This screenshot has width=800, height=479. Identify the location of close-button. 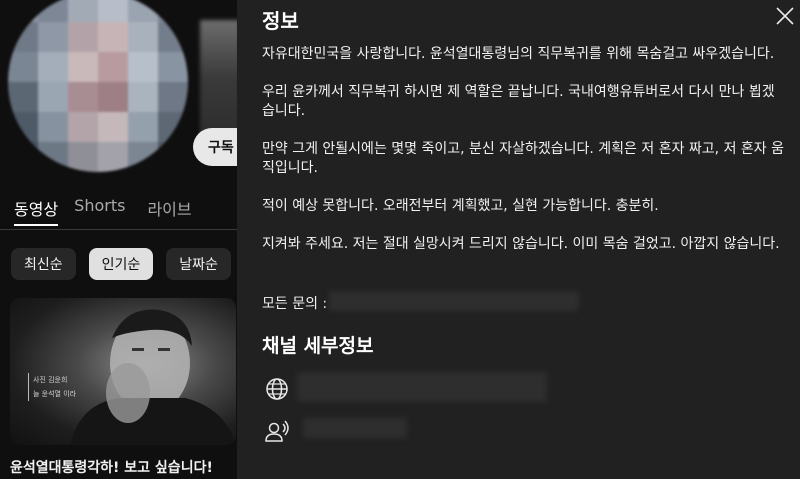
(785, 16).